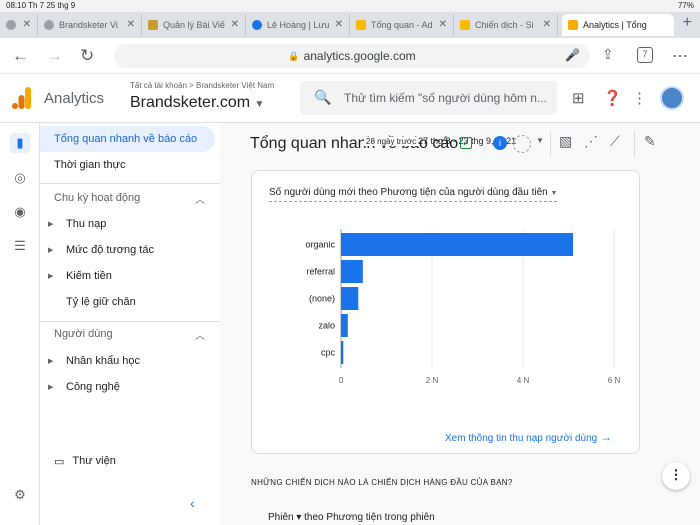 This screenshot has width=700, height=525. What do you see at coordinates (463, 307) in the screenshot?
I see `new-users-bar-chart: 0 2 N 4 N 6 N organic referral (none) zalo cpc` at bounding box center [463, 307].